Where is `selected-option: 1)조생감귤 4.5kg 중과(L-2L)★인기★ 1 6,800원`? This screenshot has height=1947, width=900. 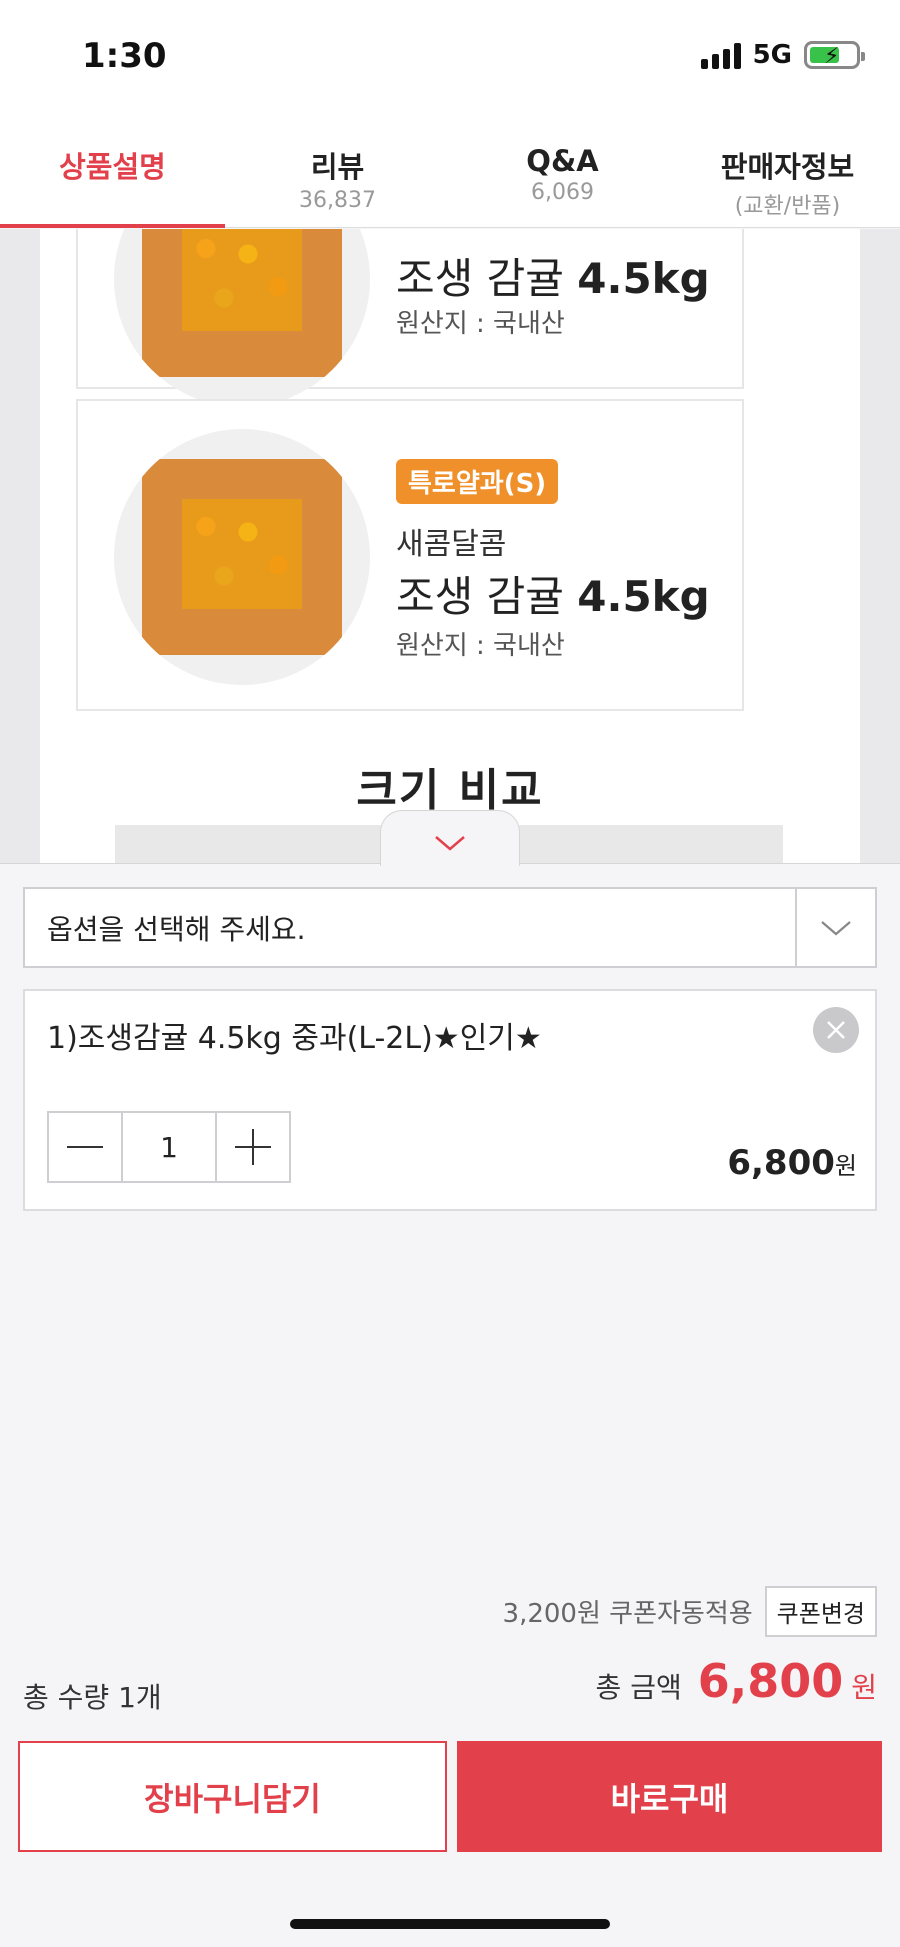
selected-option: 1)조생감귤 4.5kg 중과(L-2L)★인기★ 1 6,800원 is located at coordinates (450, 1100).